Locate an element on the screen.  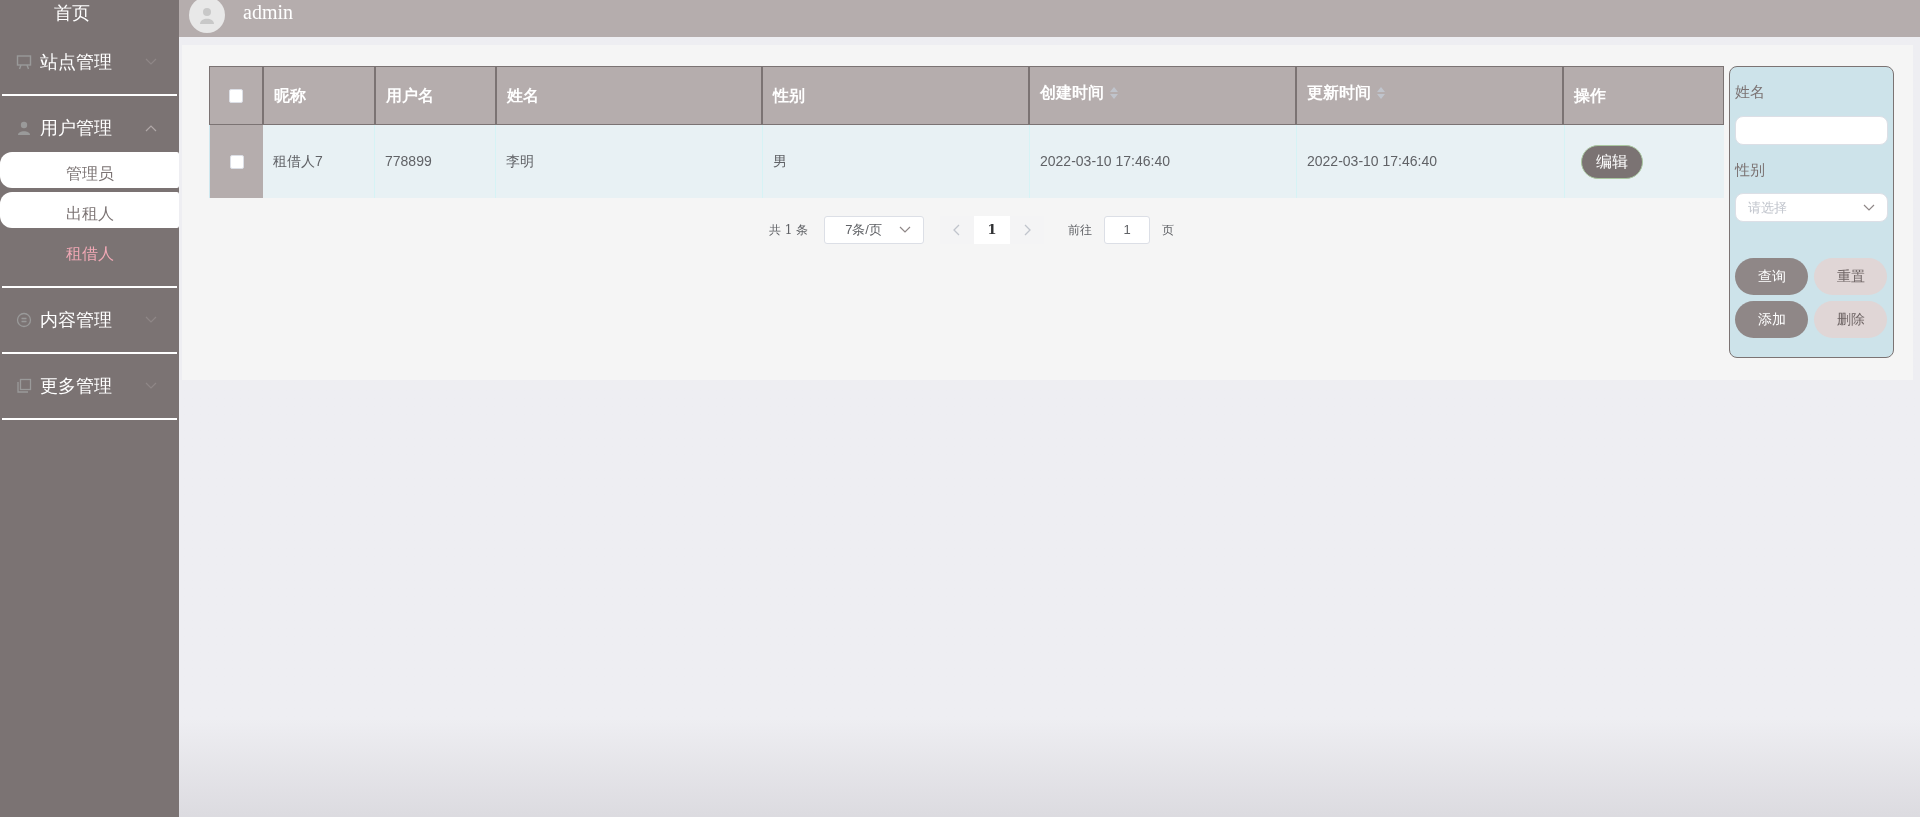
submenu-item: 出租人 is located at coordinates (89, 210).